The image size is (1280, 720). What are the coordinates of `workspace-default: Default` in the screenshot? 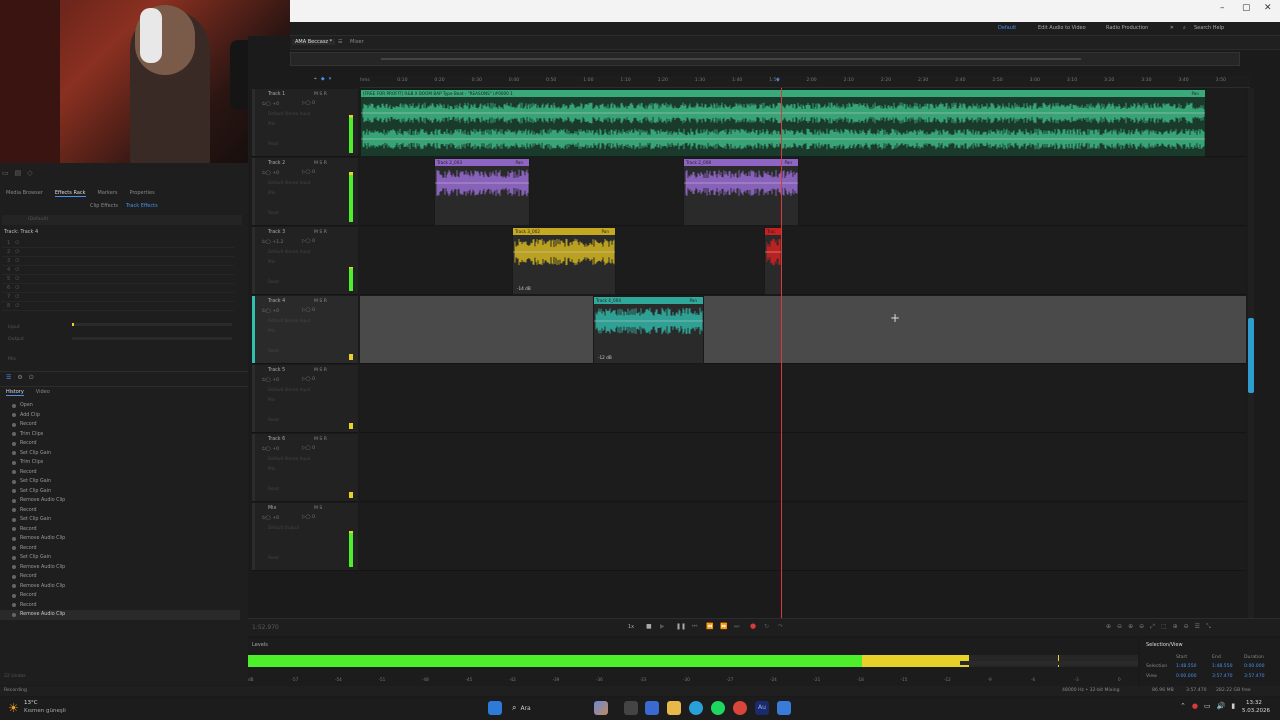 It's located at (1007, 28).